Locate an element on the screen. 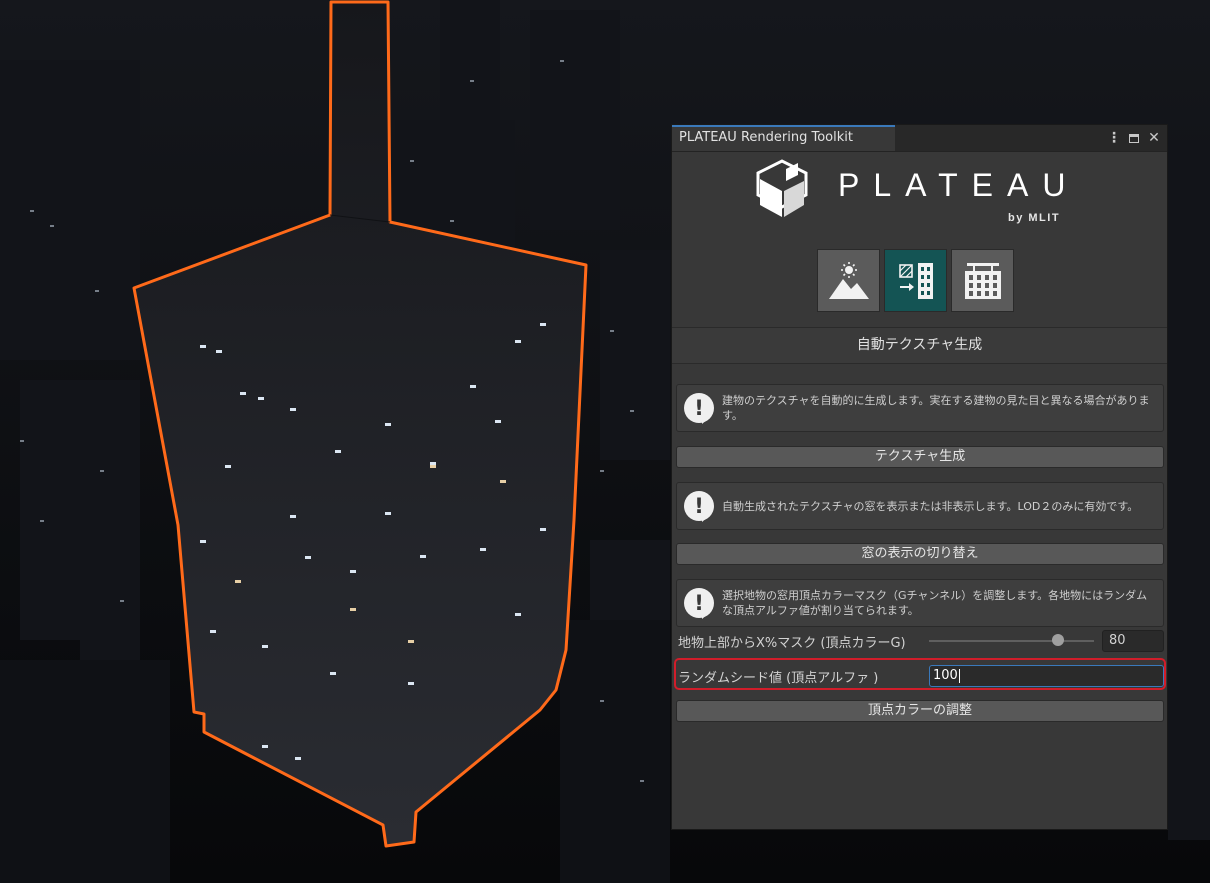 The width and height of the screenshot is (1210, 883). plateau-logo-mark-icon is located at coordinates (782, 188).